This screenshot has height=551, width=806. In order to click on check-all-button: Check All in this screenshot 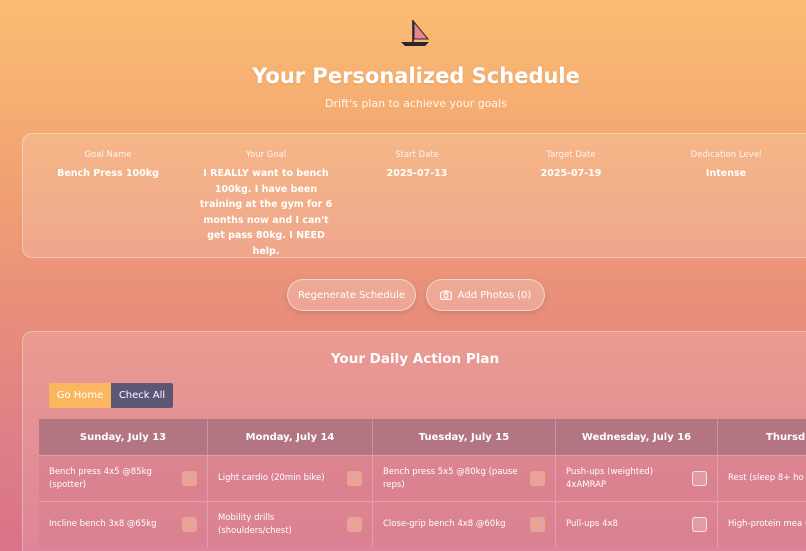, I will do `click(142, 395)`.